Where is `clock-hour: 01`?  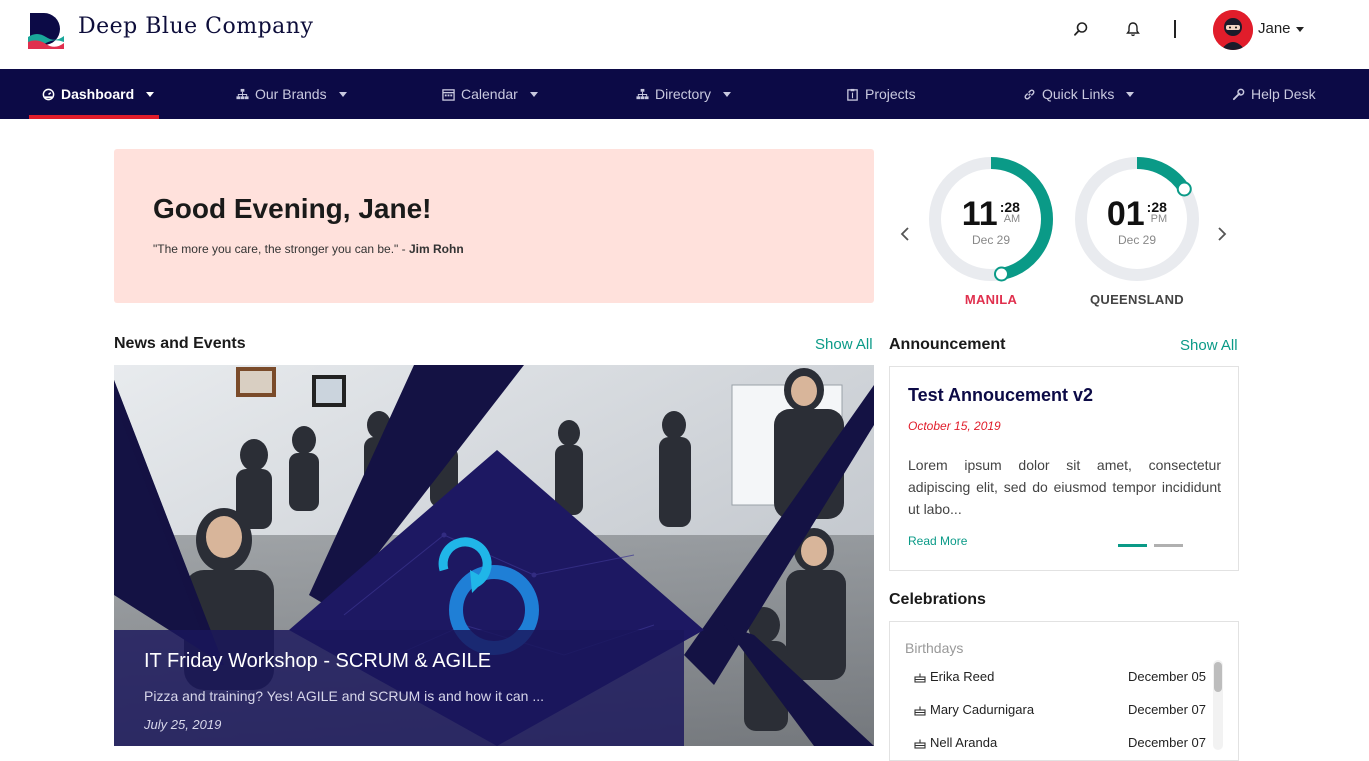
clock-hour: 01 is located at coordinates (1125, 214).